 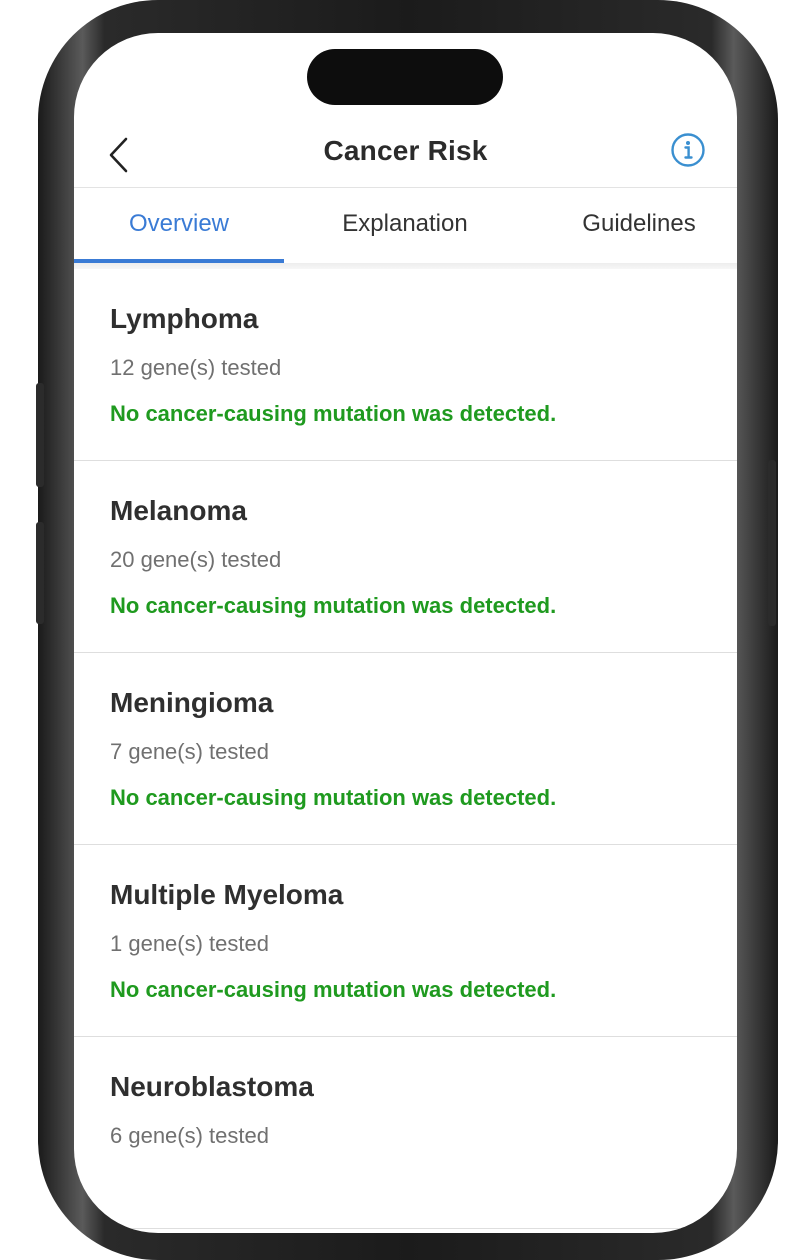 What do you see at coordinates (639, 226) in the screenshot?
I see `tab-guidelines: Guidelines` at bounding box center [639, 226].